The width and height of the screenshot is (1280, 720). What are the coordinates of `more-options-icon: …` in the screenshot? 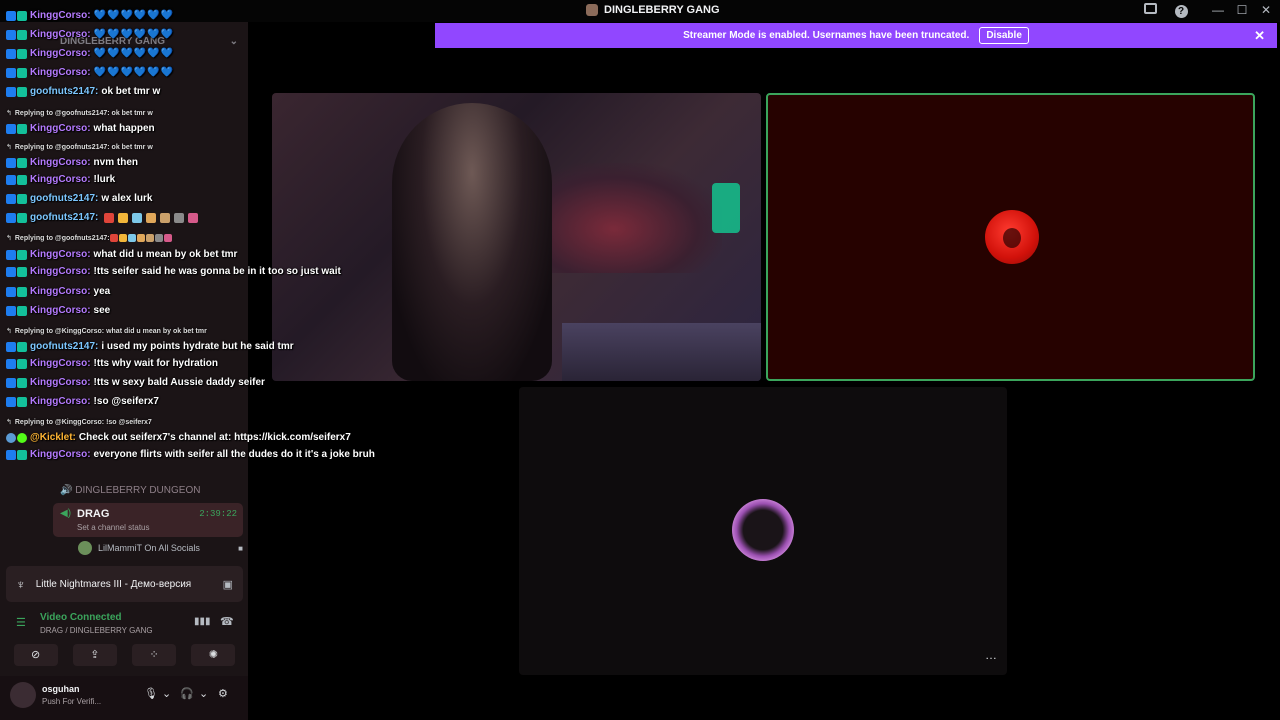 It's located at (991, 657).